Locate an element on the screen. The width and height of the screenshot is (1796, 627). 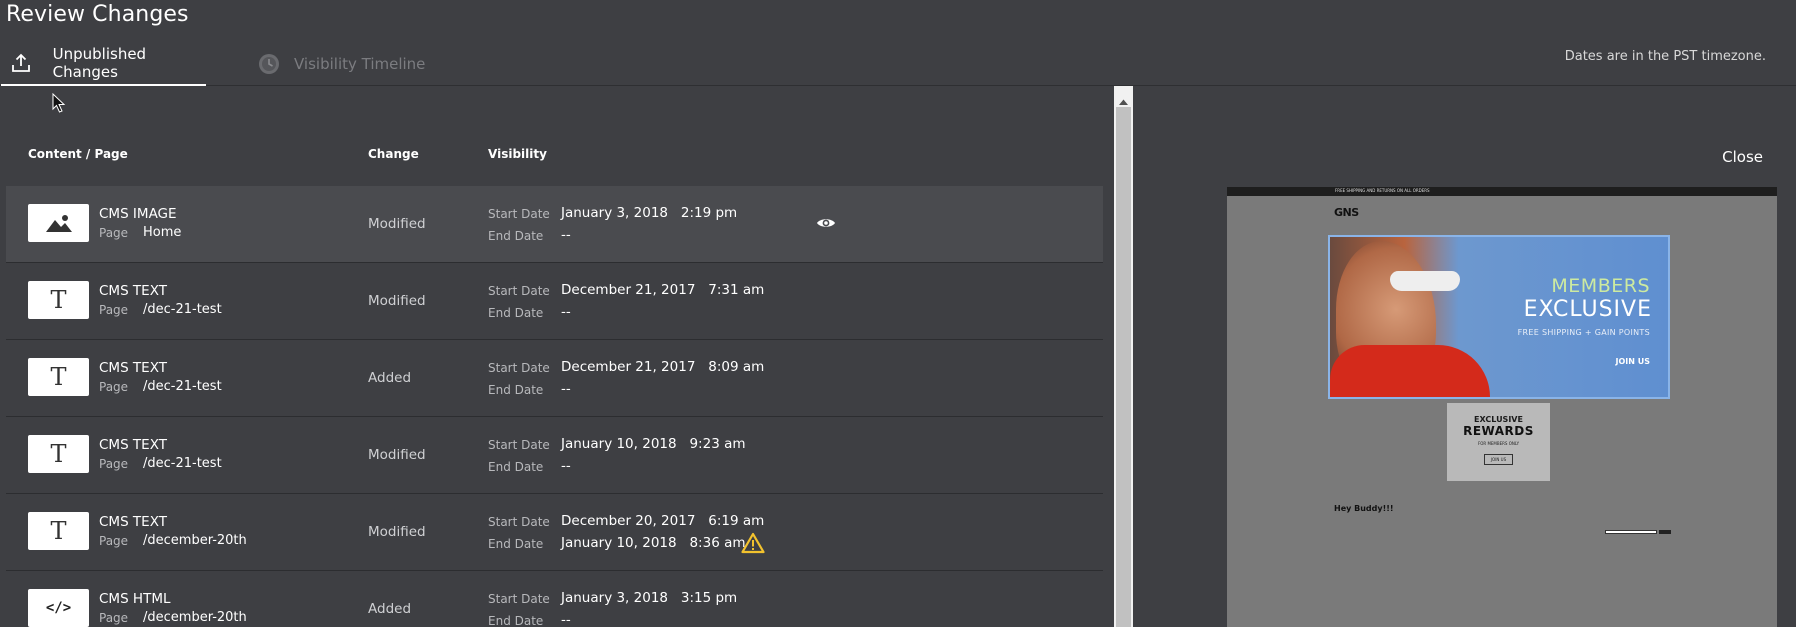
clock-icon is located at coordinates (269, 64).